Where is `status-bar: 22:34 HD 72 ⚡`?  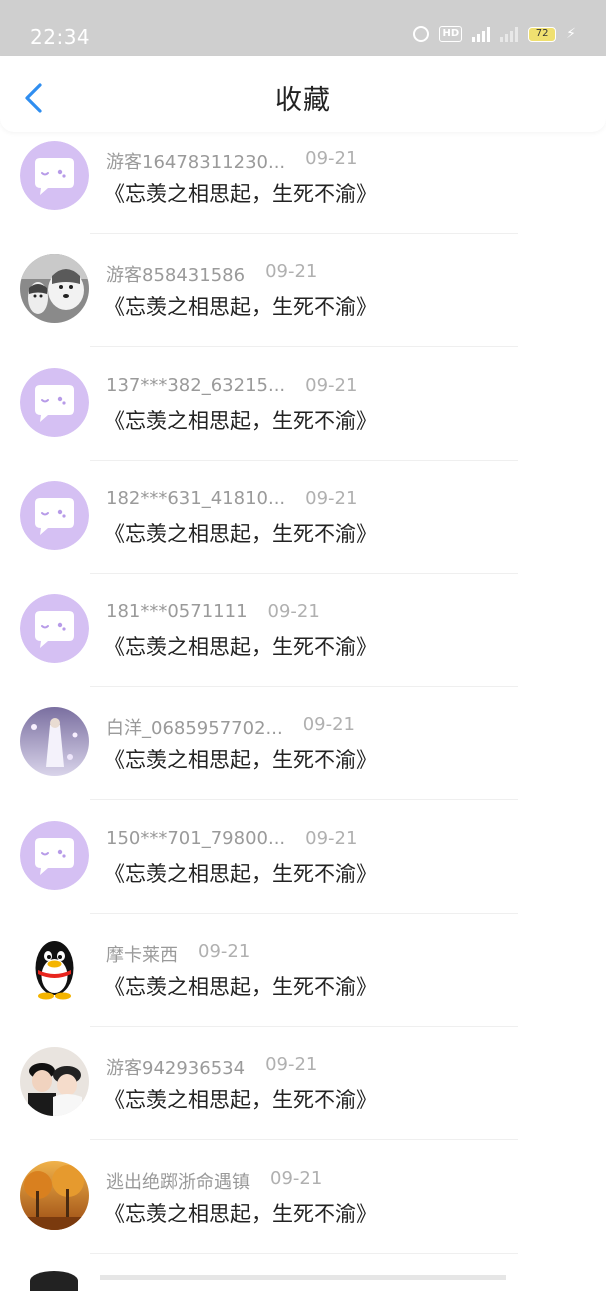 status-bar: 22:34 HD 72 ⚡ is located at coordinates (303, 28).